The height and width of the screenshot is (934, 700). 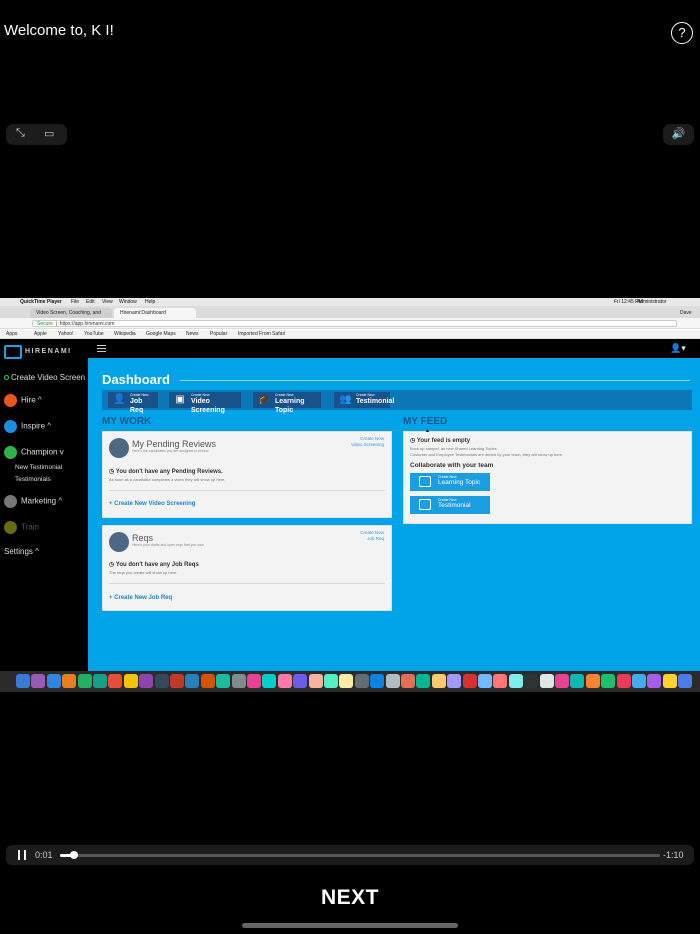 I want to click on sidebar-item-label: Hire ^, so click(x=31, y=400).